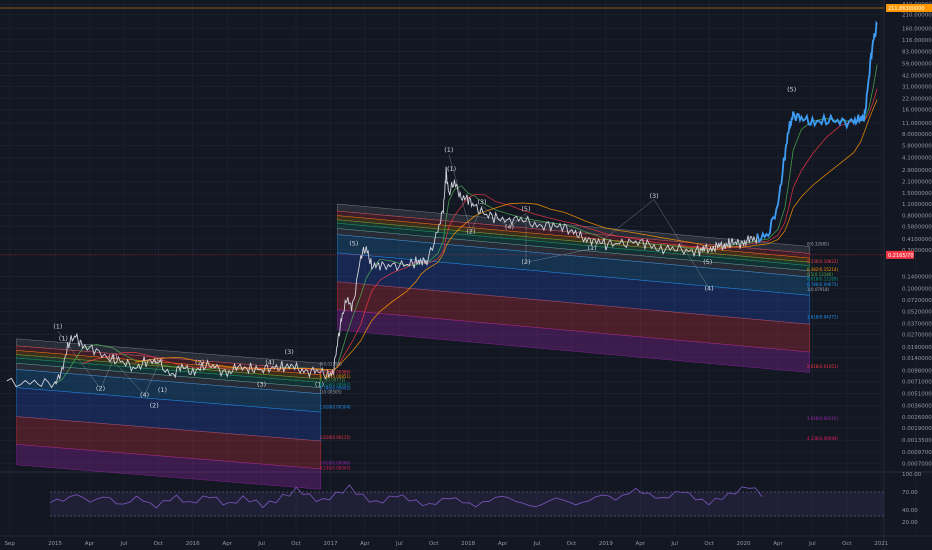 The image size is (932, 550). What do you see at coordinates (917, 407) in the screenshot?
I see `price-tick-label: 0.00360000` at bounding box center [917, 407].